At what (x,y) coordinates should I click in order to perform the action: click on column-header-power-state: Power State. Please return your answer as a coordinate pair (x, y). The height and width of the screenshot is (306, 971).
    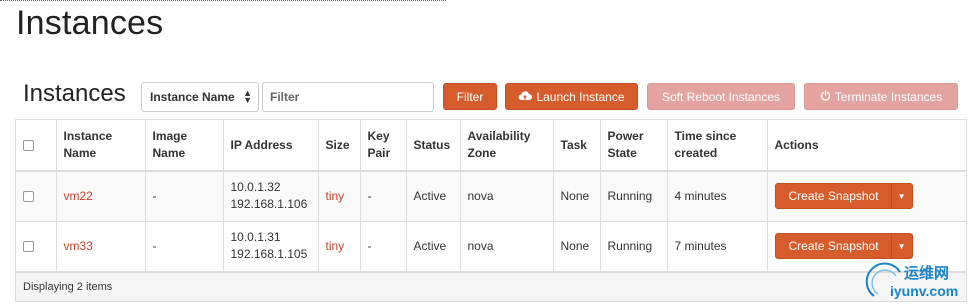
    Looking at the image, I should click on (634, 146).